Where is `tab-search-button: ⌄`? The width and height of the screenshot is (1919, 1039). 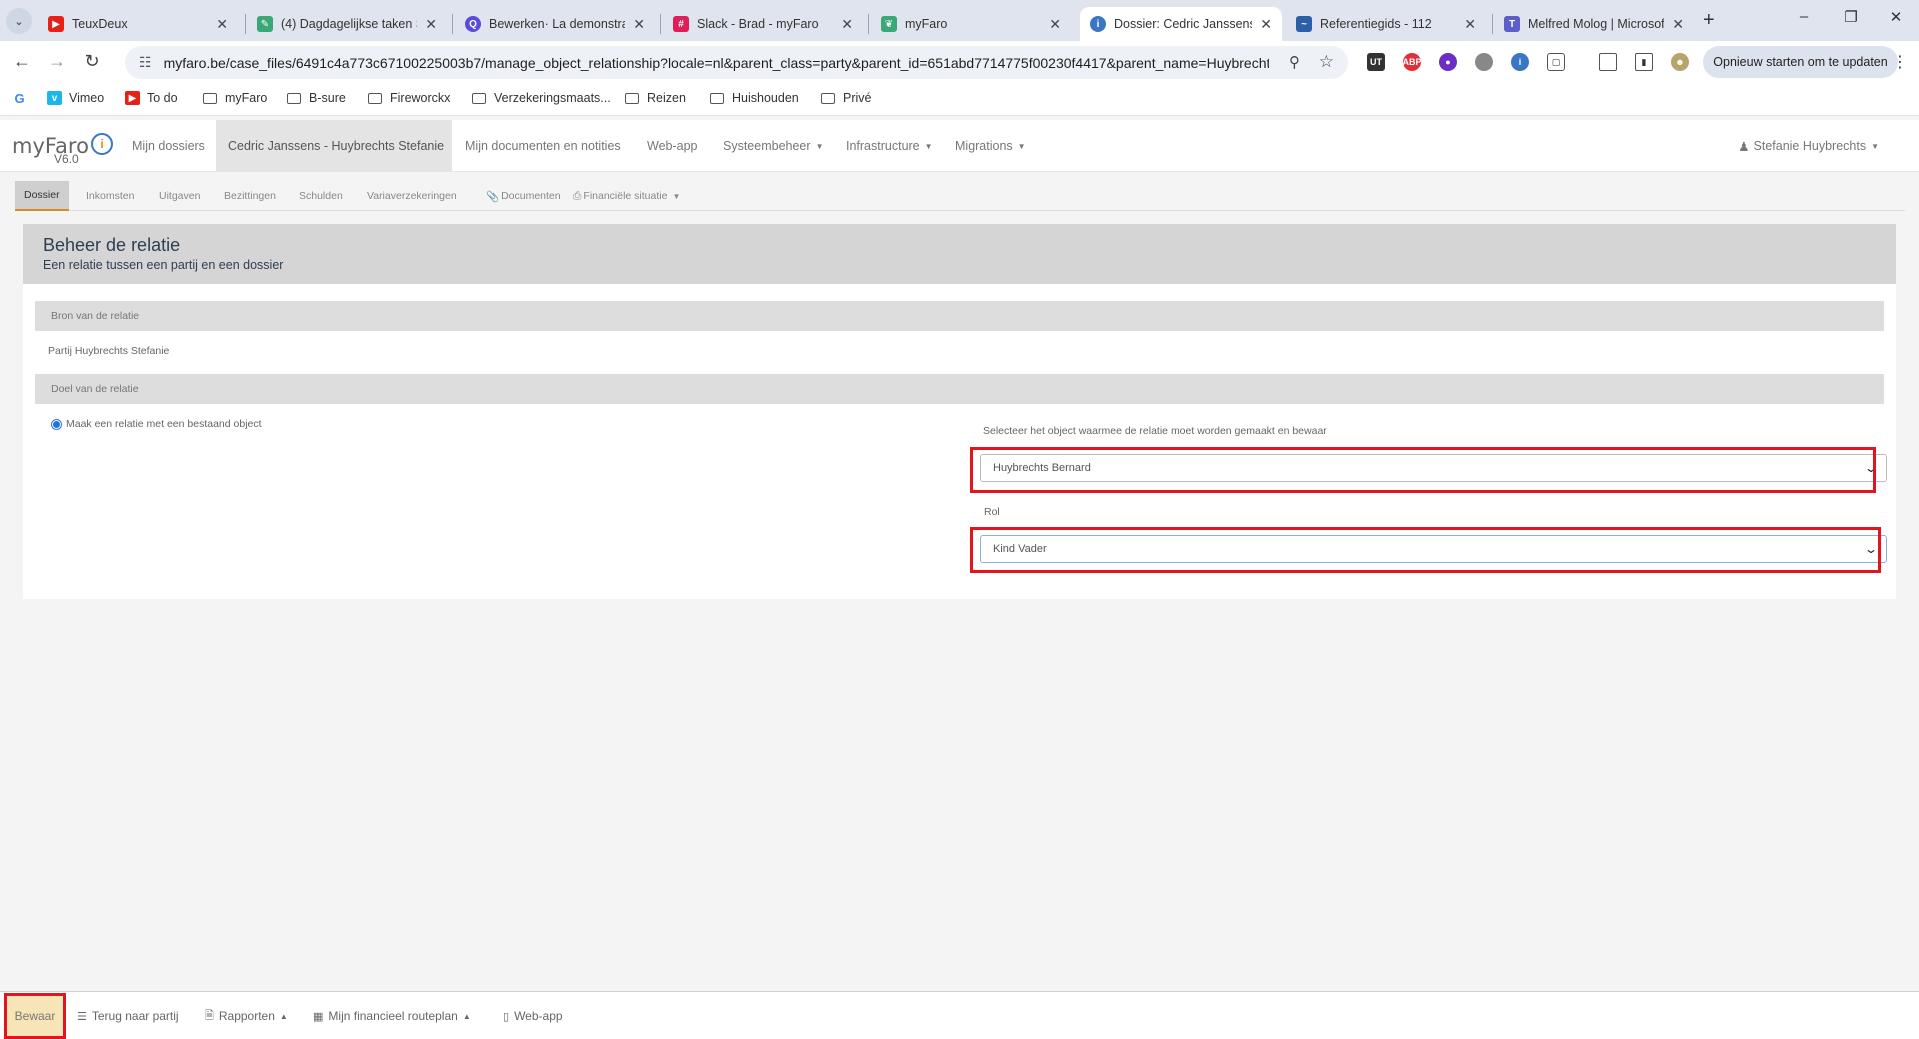
tab-search-button: ⌄ is located at coordinates (19, 21).